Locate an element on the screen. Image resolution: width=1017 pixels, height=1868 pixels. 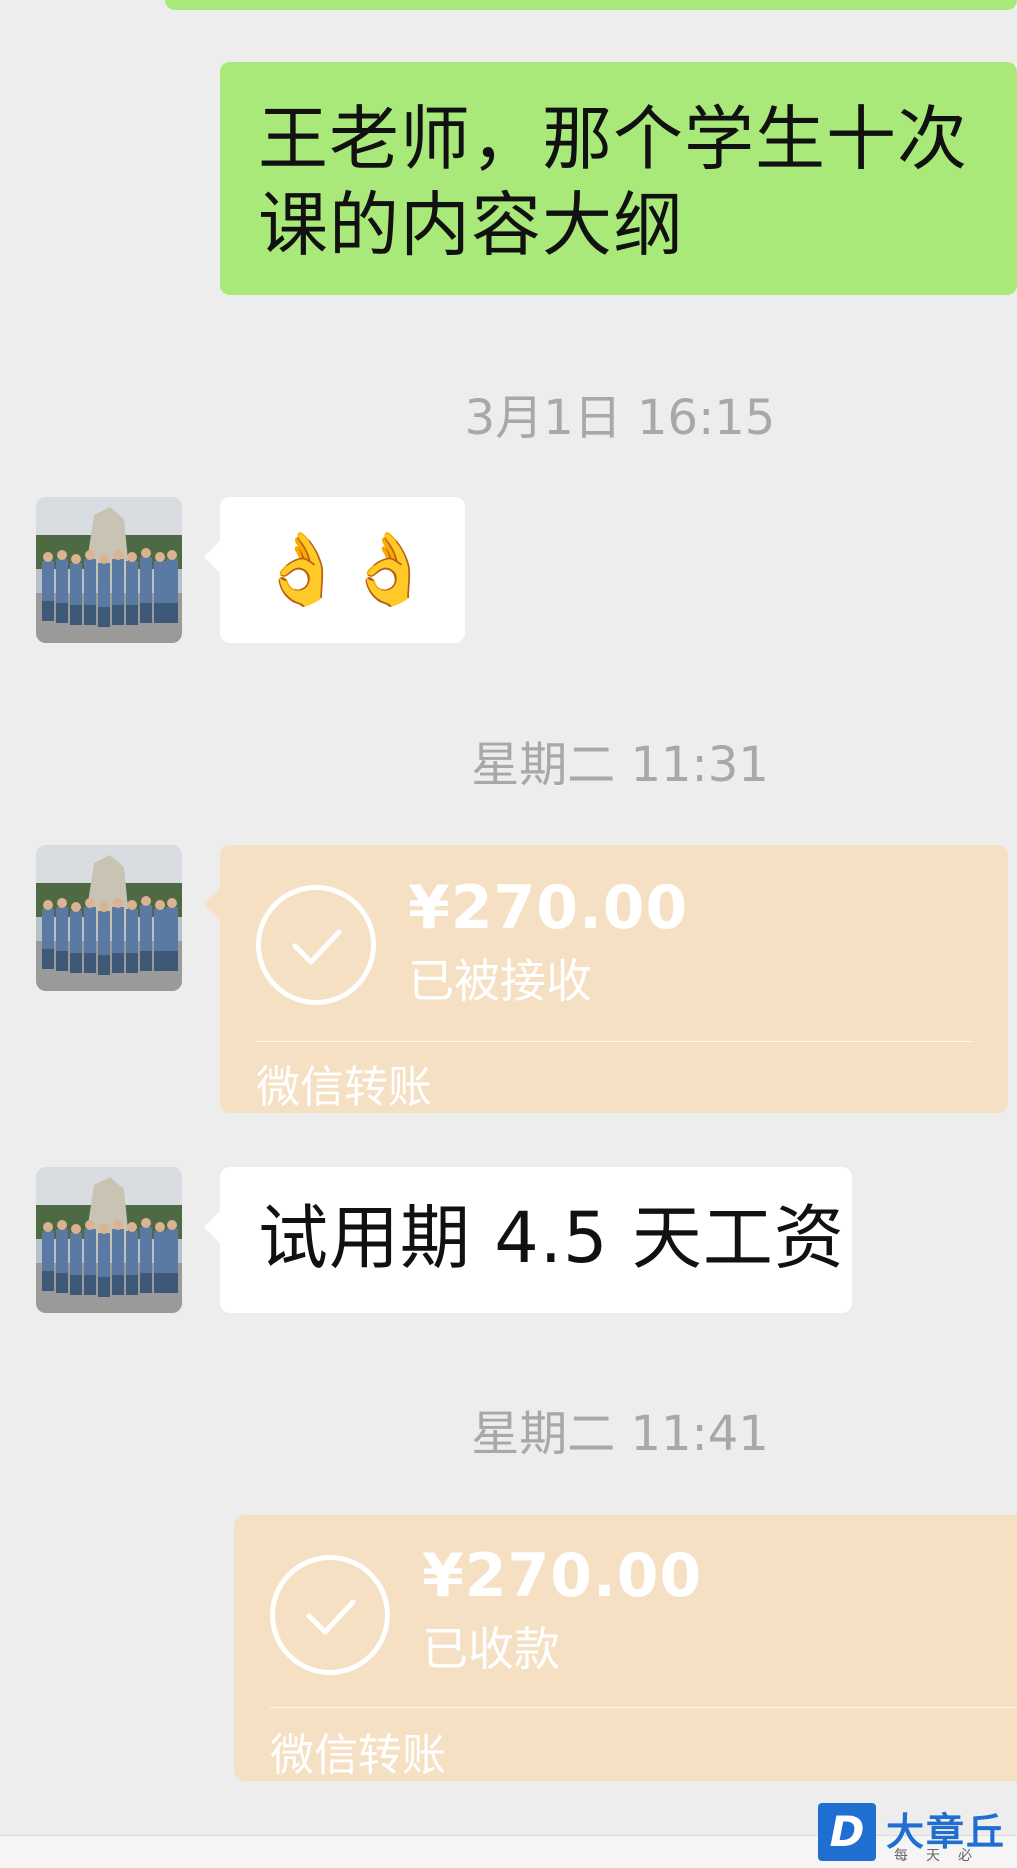
outgoing-message-text: 王老师，那个学生十次课的内容大纲 is located at coordinates (613, 182).